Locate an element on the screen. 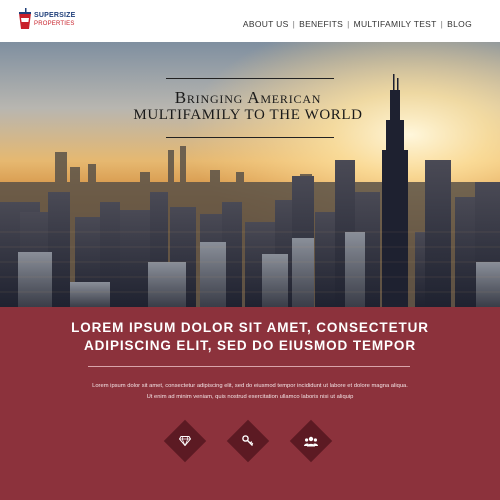 The image size is (500, 500). hero-divider-top is located at coordinates (250, 78).